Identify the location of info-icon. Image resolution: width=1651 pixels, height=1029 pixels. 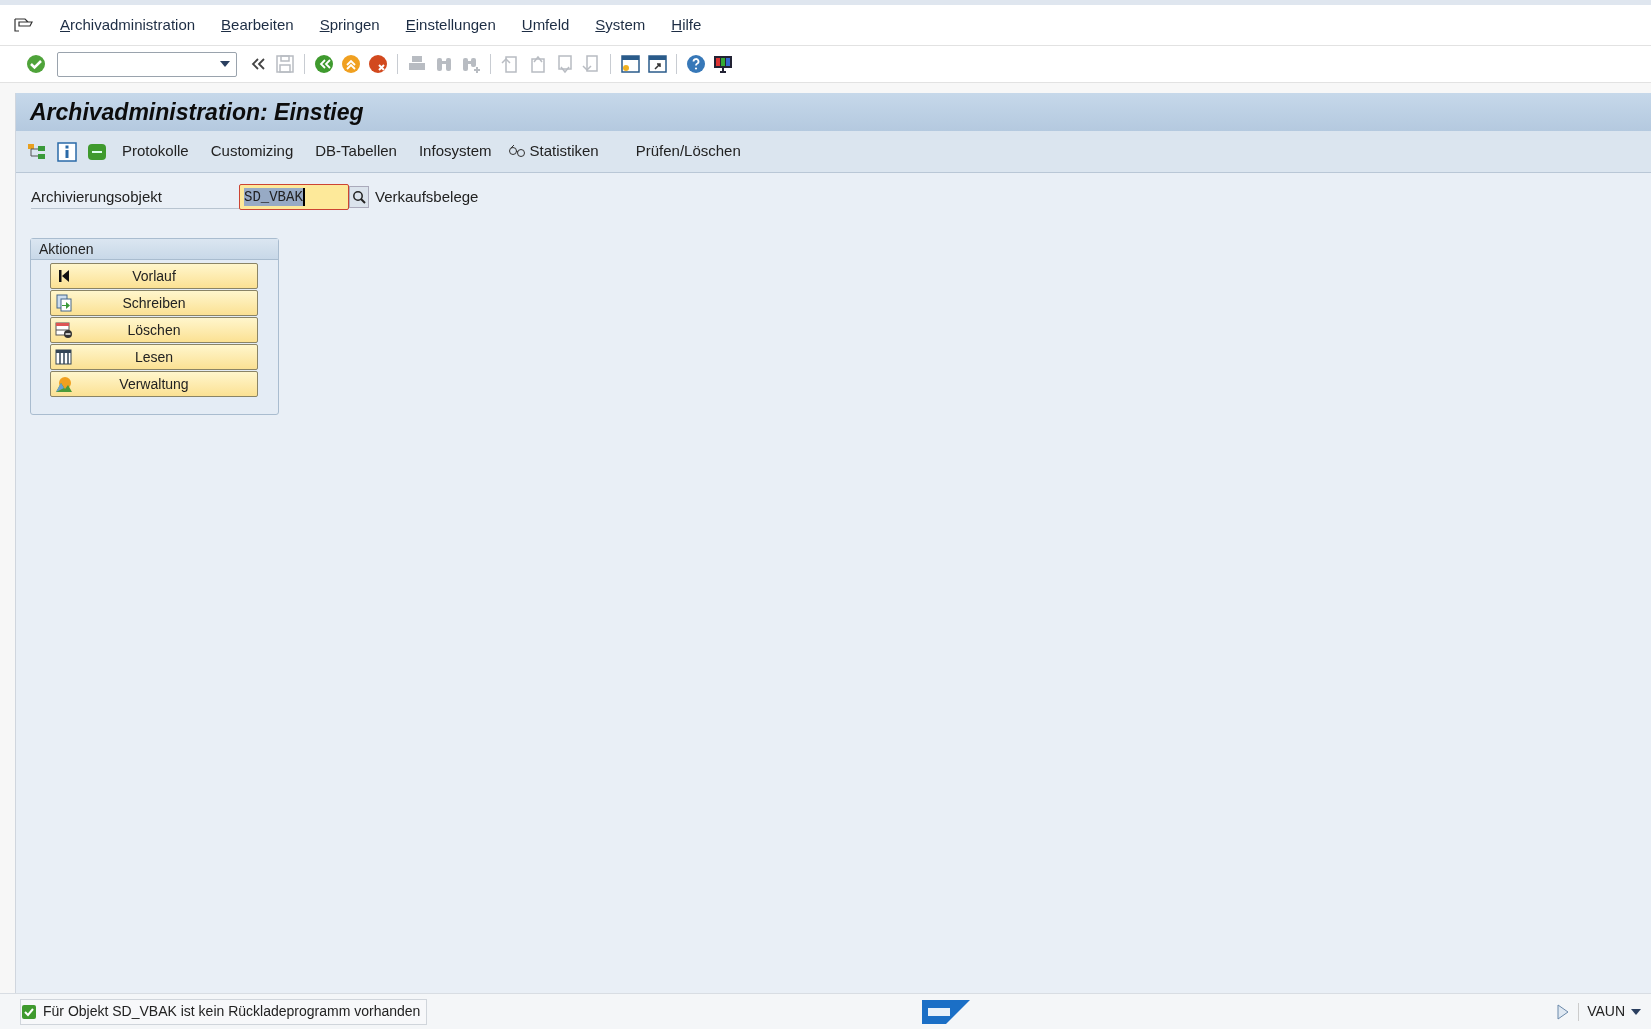
(67, 151).